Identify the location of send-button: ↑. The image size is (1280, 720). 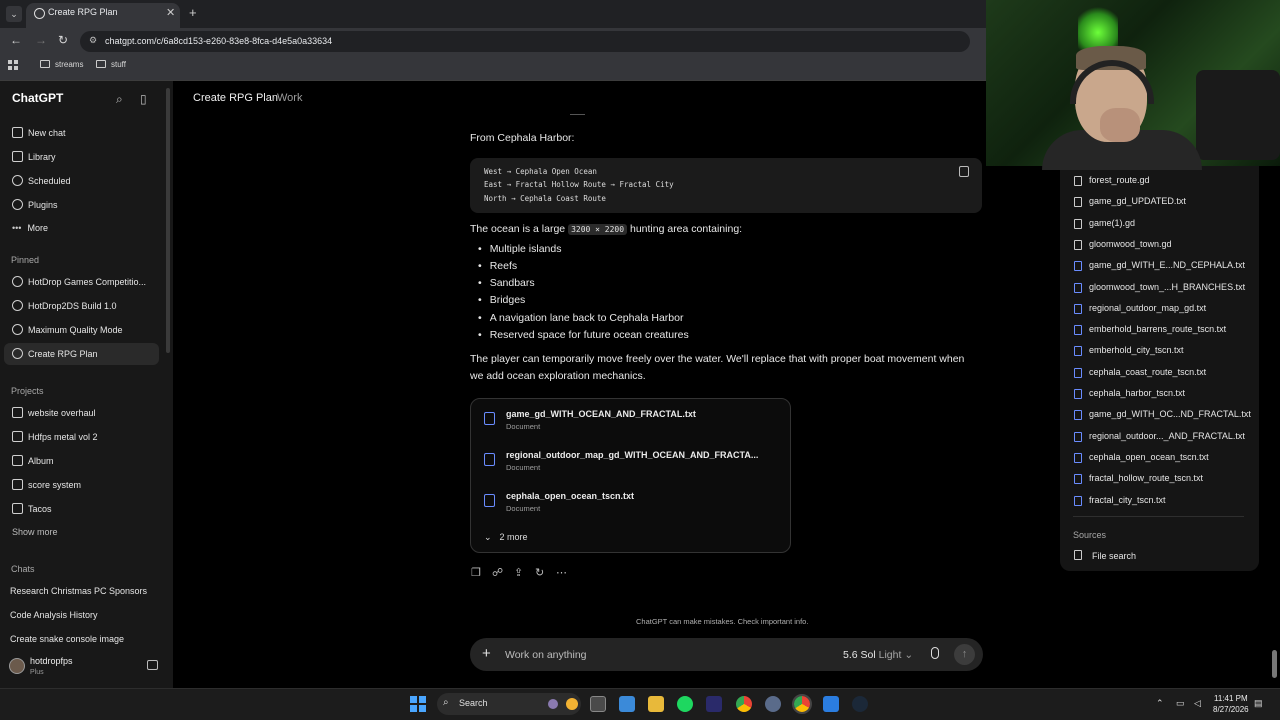
(964, 654).